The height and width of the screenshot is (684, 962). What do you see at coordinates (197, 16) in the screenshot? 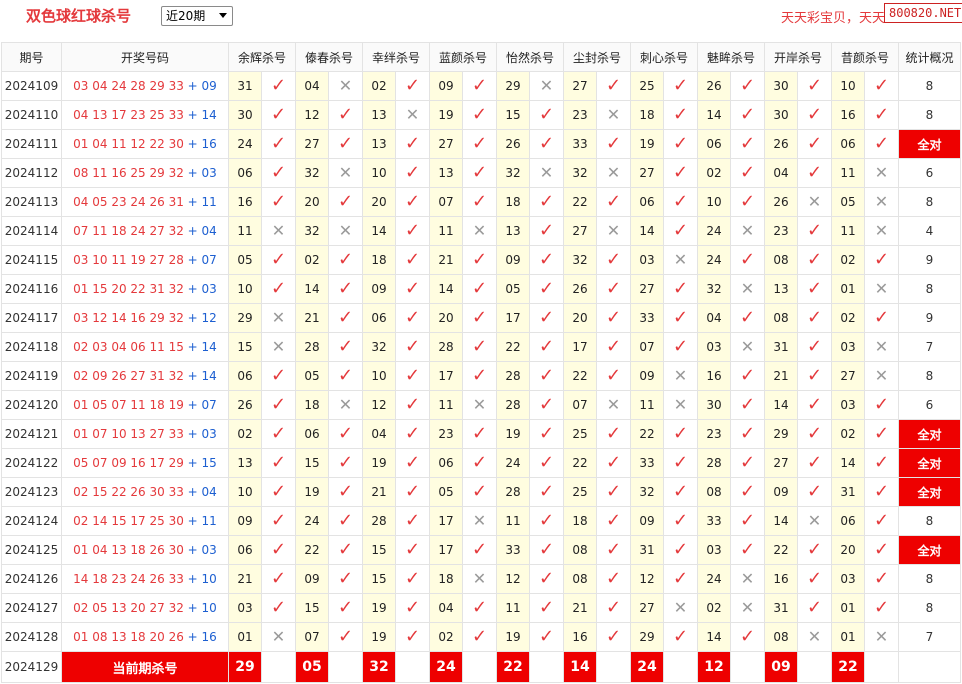
I see `period-select: 近20期` at bounding box center [197, 16].